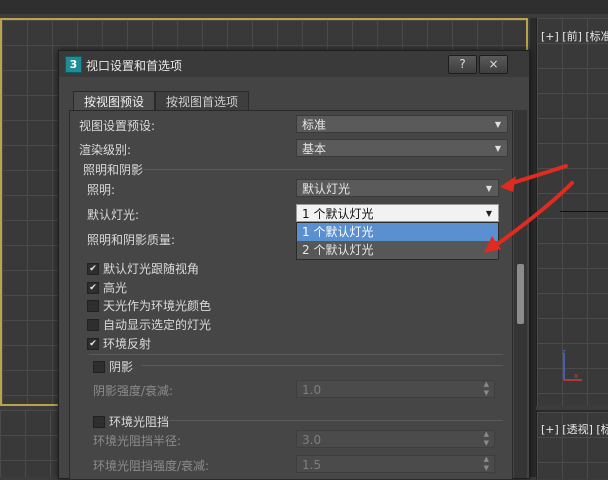 The height and width of the screenshot is (480, 608). What do you see at coordinates (576, 376) in the screenshot?
I see `svg-text: x` at bounding box center [576, 376].